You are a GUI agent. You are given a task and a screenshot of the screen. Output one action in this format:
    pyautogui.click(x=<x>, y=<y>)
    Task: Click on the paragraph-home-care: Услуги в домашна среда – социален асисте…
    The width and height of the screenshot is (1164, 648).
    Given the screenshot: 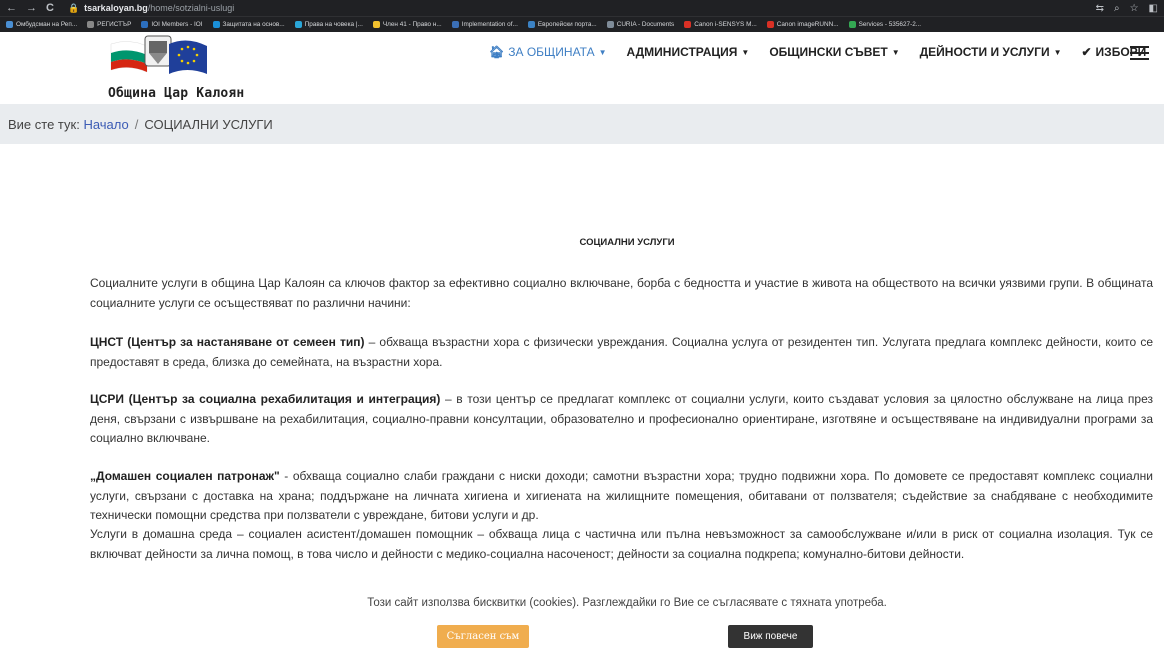 What is the action you would take?
    pyautogui.click(x=621, y=544)
    